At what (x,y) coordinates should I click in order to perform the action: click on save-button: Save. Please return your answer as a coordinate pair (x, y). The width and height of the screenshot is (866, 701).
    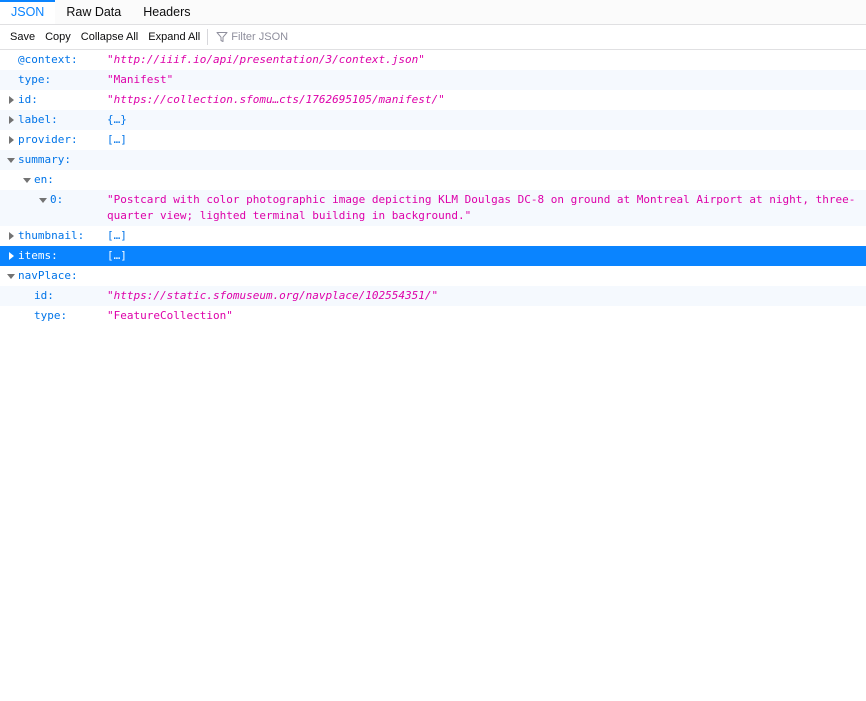
    Looking at the image, I should click on (22, 37).